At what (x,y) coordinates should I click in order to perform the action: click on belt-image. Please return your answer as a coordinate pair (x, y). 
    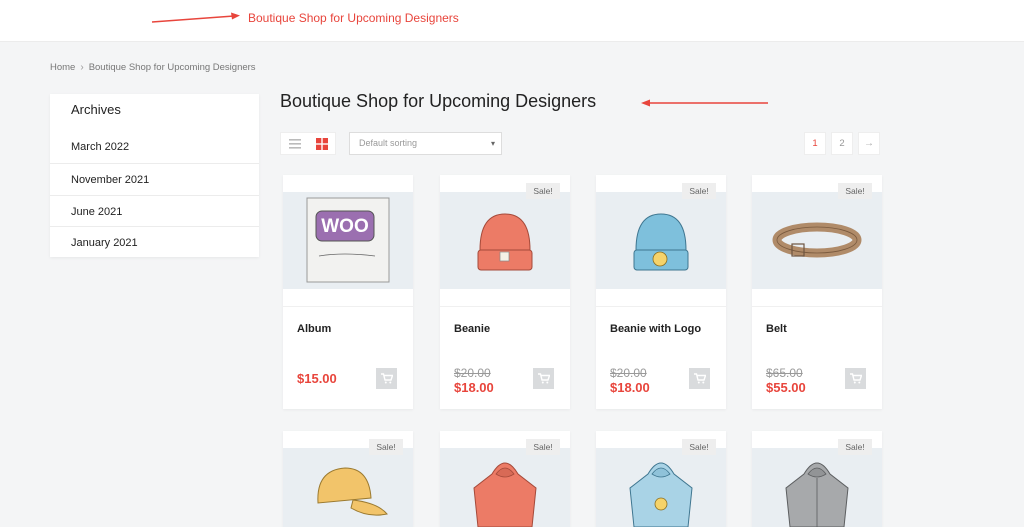
    Looking at the image, I should click on (817, 240).